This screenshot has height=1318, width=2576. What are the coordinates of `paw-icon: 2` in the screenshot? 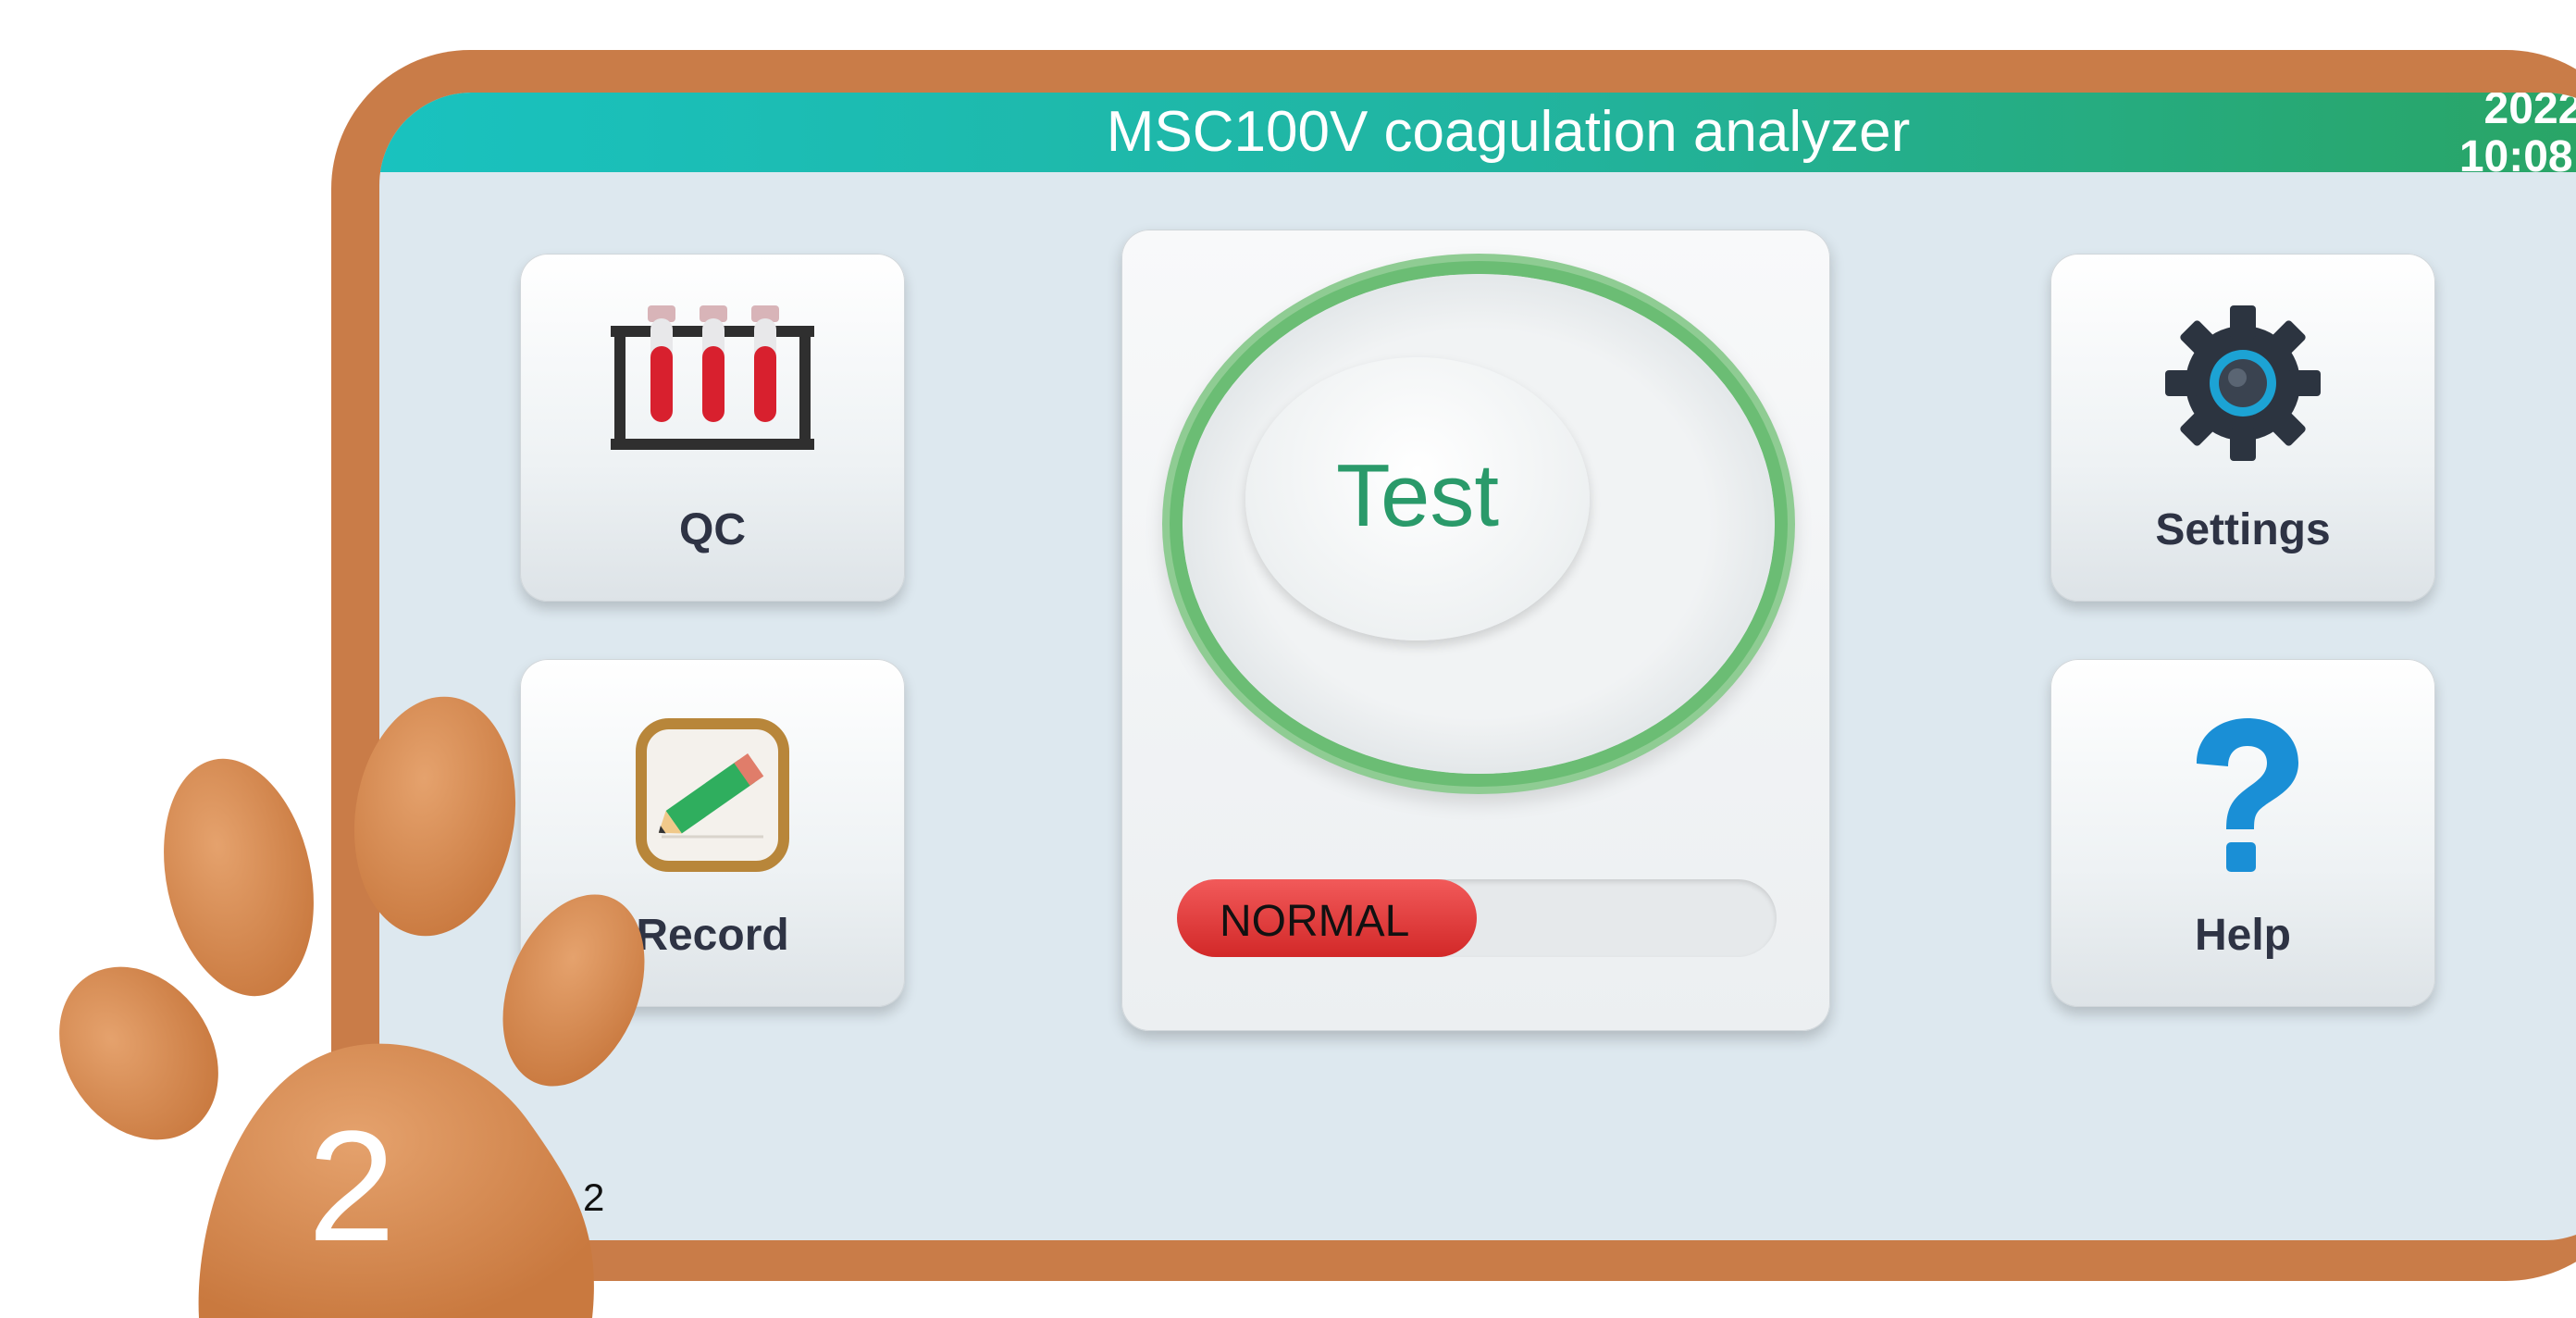 It's located at (352, 1007).